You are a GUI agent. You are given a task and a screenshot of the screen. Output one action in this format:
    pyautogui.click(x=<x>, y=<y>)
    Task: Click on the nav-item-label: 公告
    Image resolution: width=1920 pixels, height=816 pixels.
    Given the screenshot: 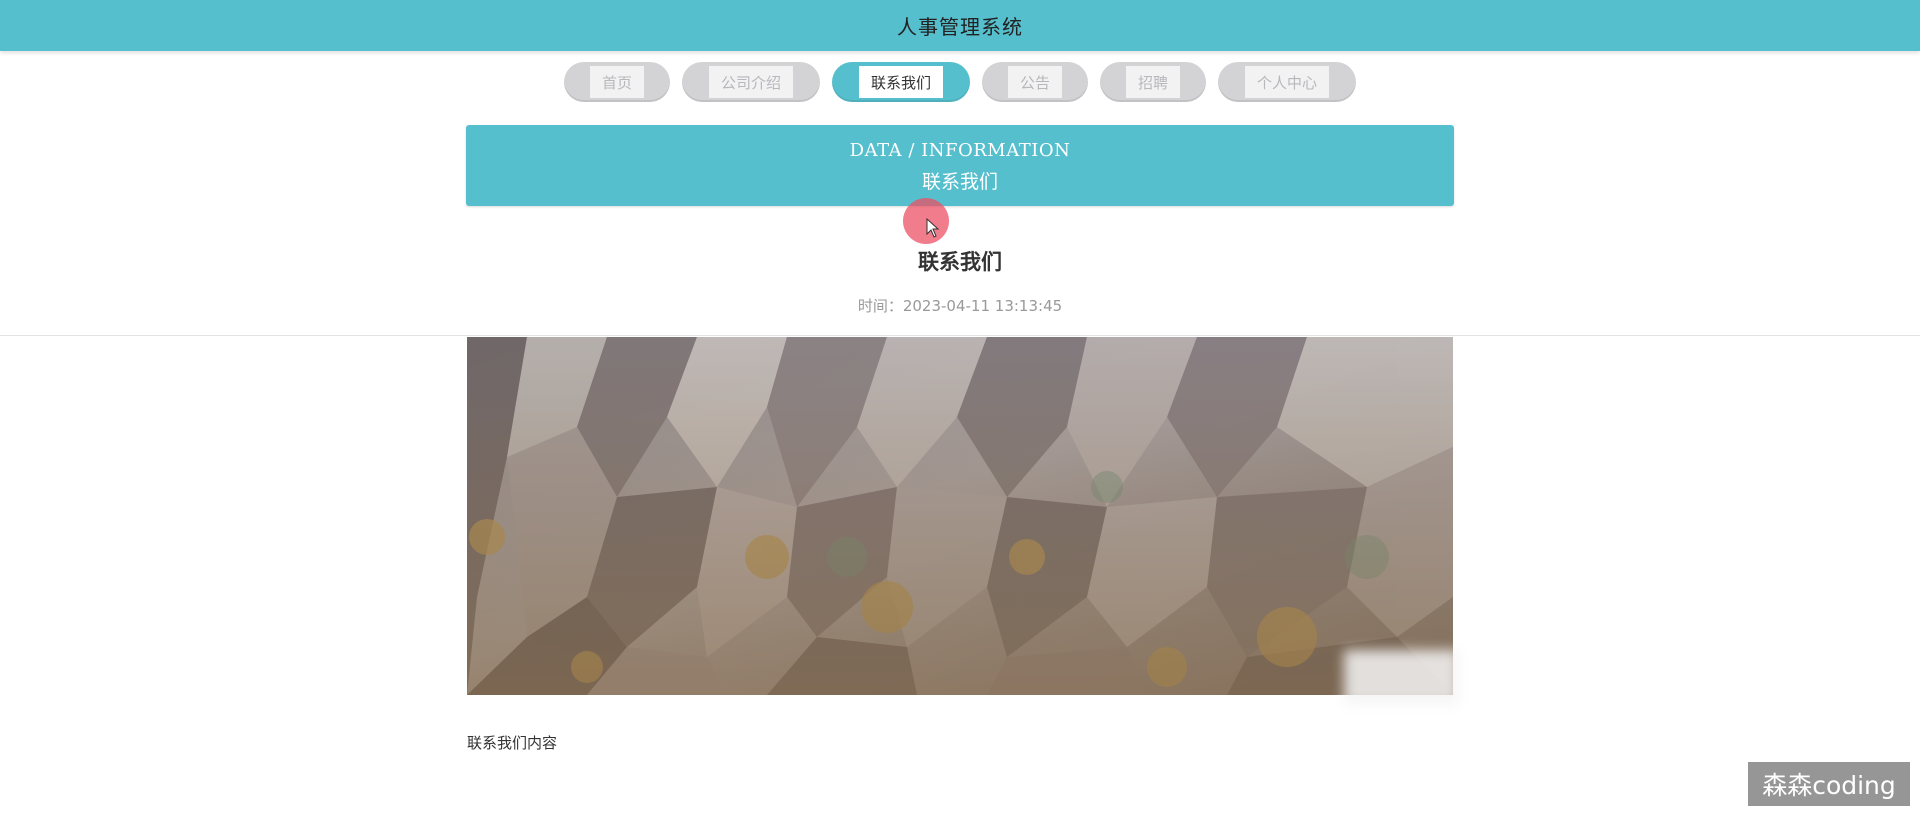 What is the action you would take?
    pyautogui.click(x=1034, y=82)
    